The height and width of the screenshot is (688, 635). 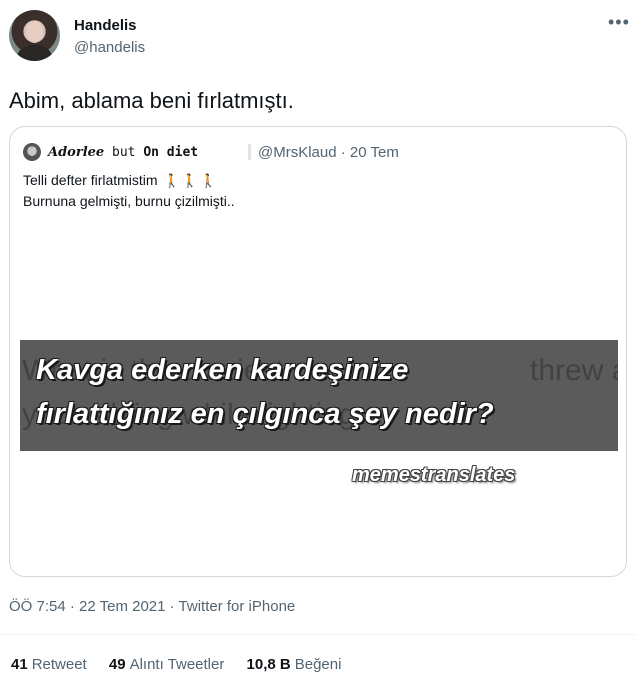 What do you see at coordinates (76, 152) in the screenshot?
I see `quoted-name-part-1: Adorlee` at bounding box center [76, 152].